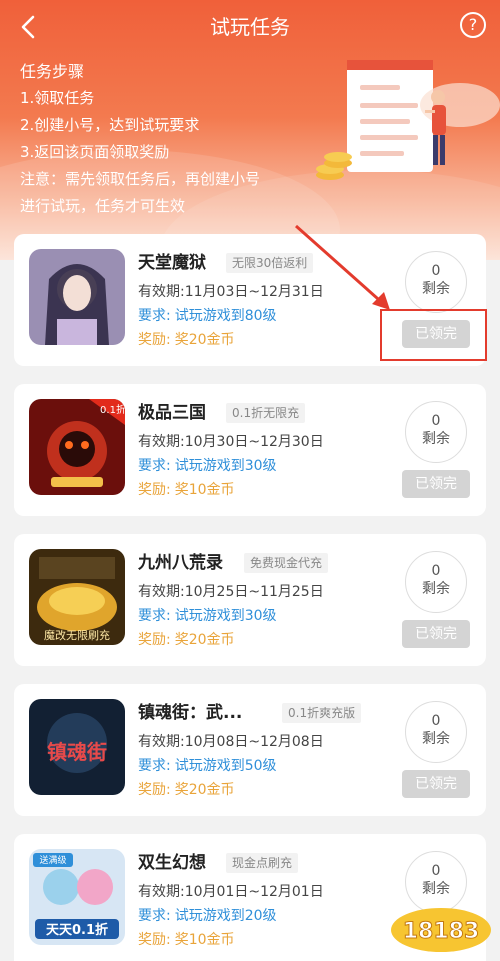  Describe the element at coordinates (207, 916) in the screenshot. I see `requirement: 要求: 试玩游戏到20级` at that location.